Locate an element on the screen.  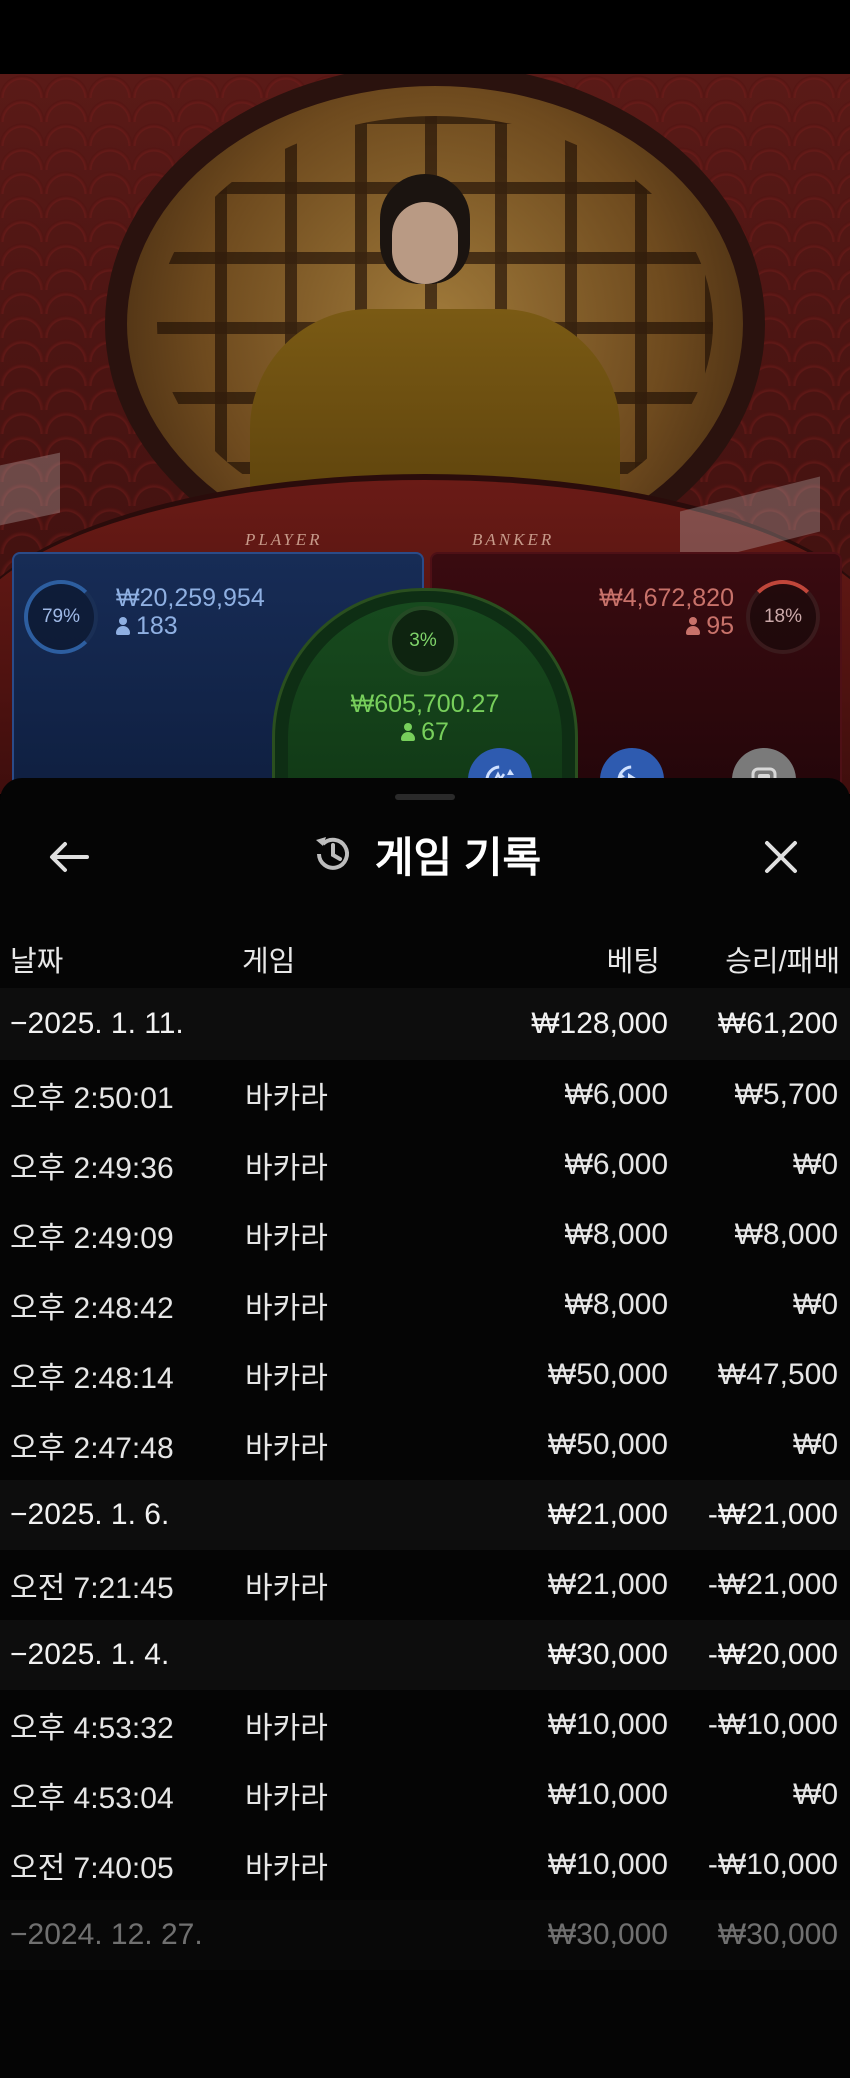
sheet-header: 게임 기록 is located at coordinates (425, 854).